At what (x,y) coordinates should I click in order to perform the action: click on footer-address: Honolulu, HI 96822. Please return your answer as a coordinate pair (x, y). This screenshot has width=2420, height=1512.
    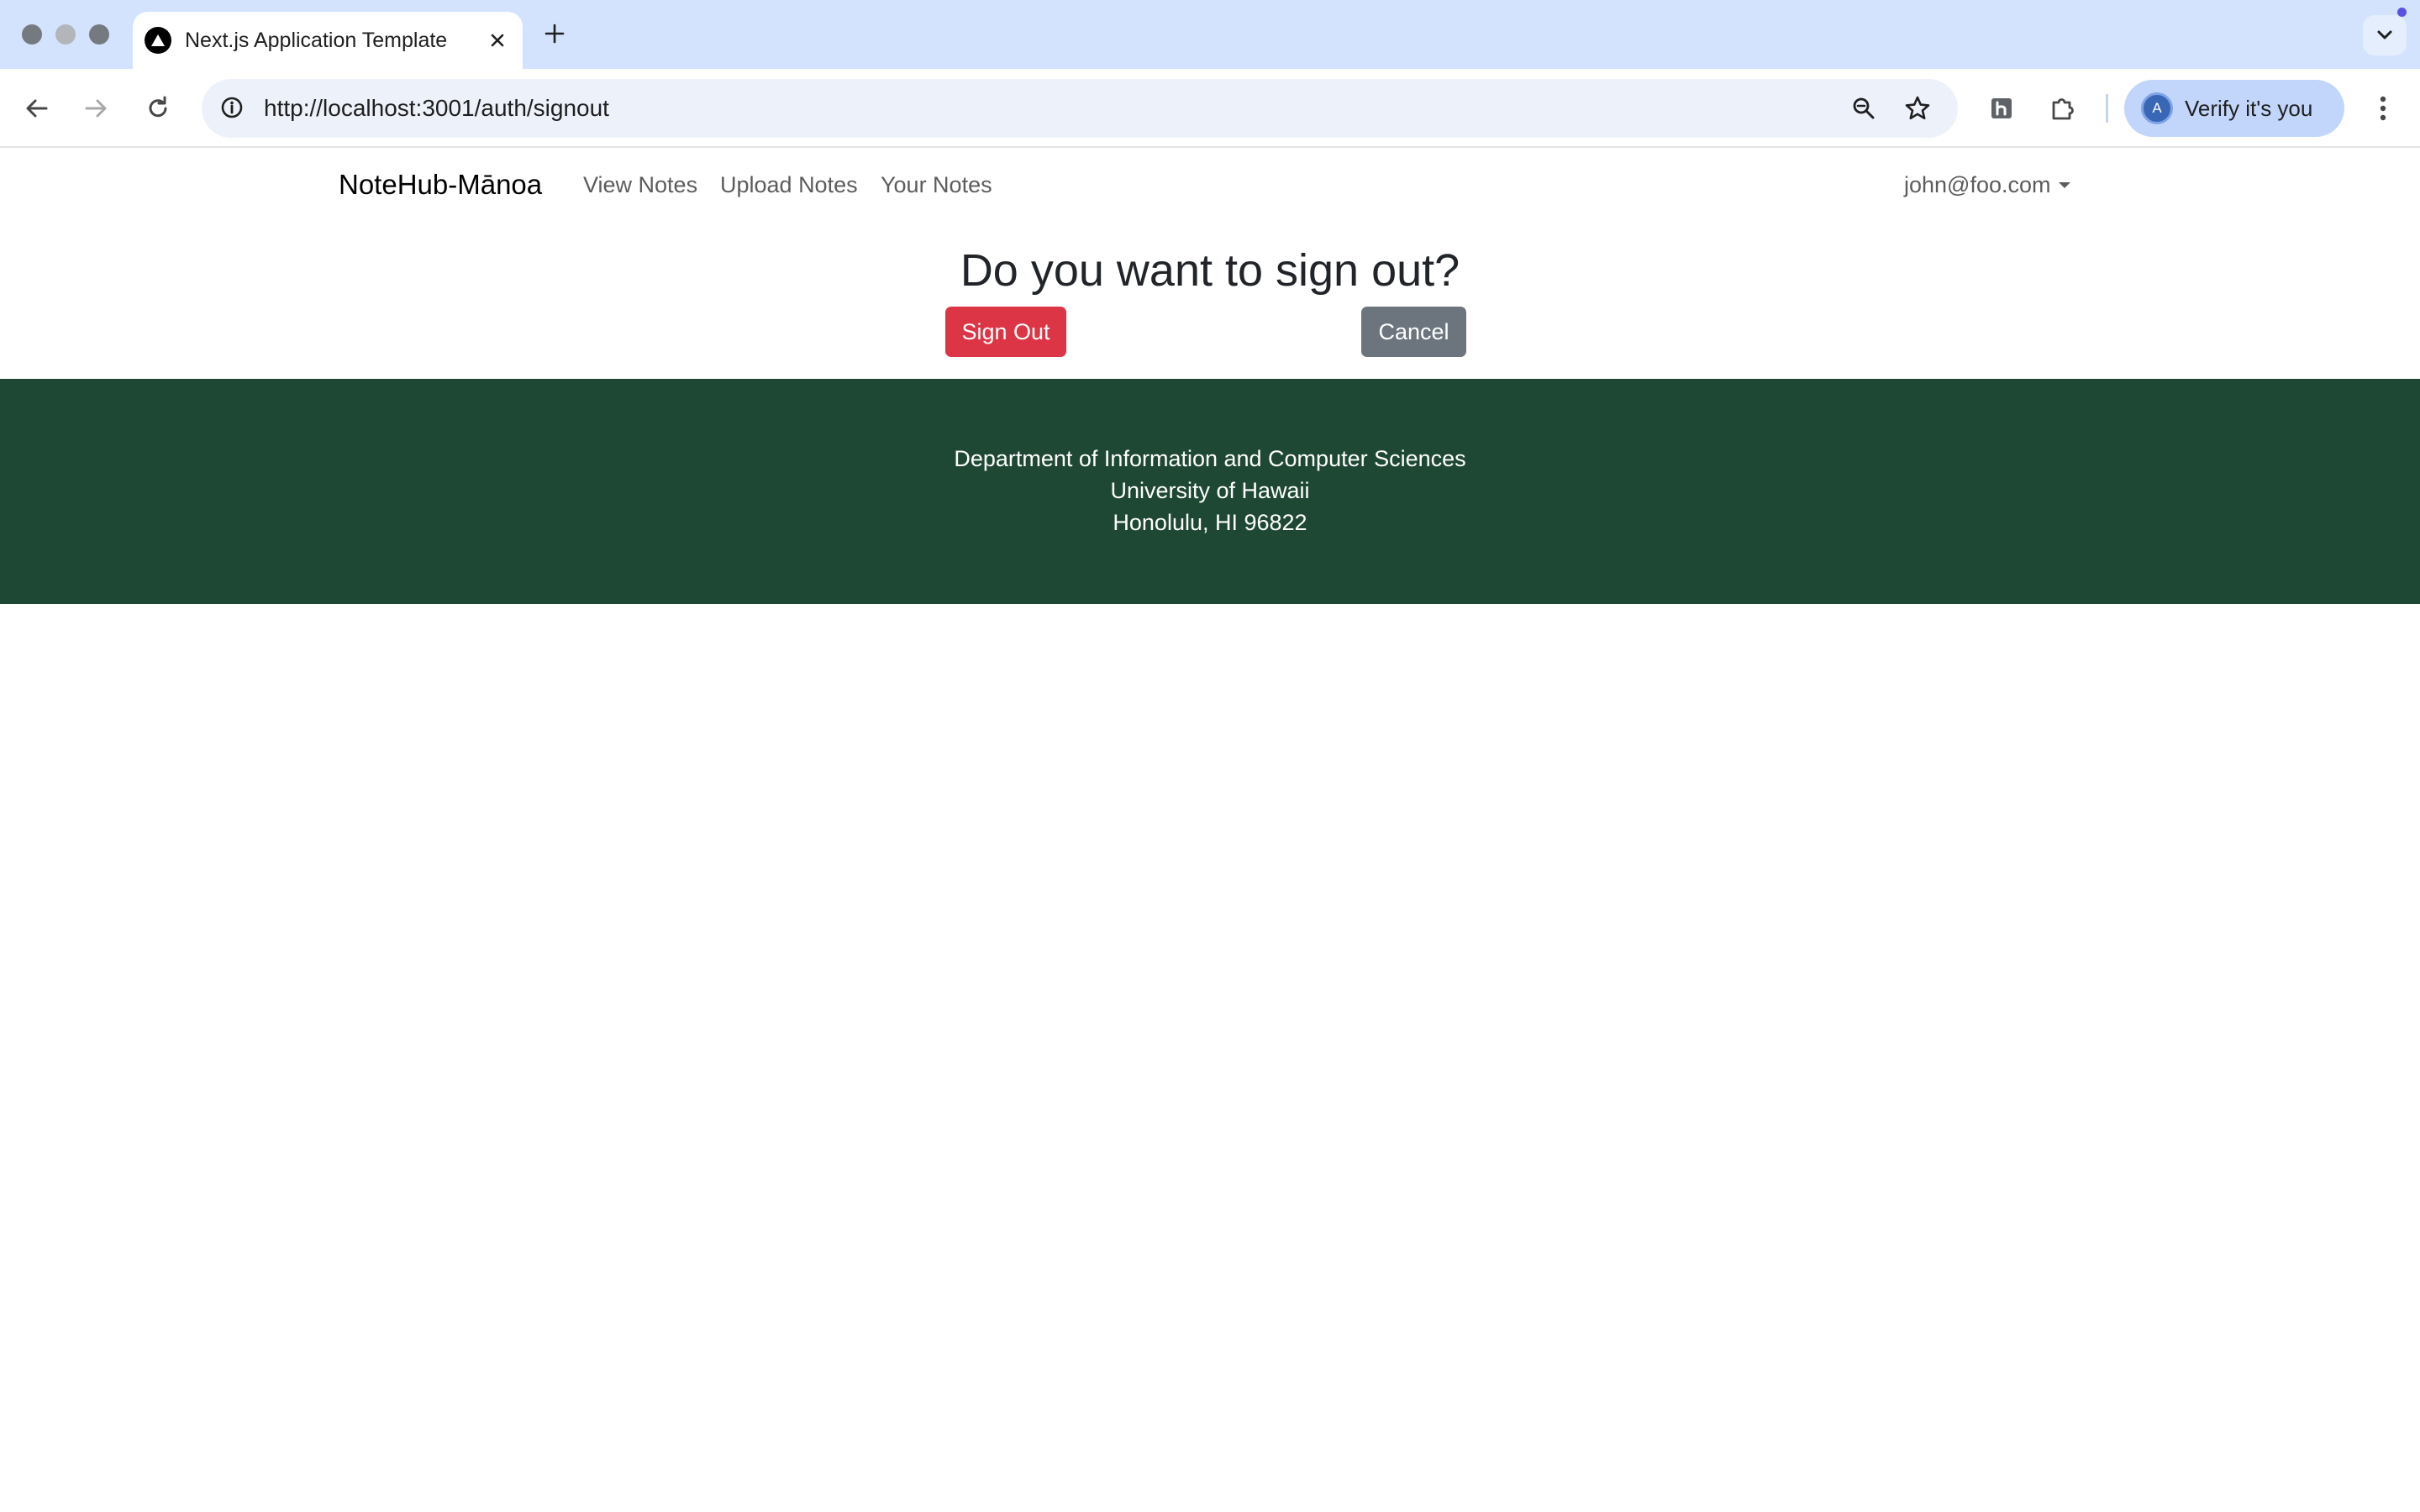
    Looking at the image, I should click on (1210, 522).